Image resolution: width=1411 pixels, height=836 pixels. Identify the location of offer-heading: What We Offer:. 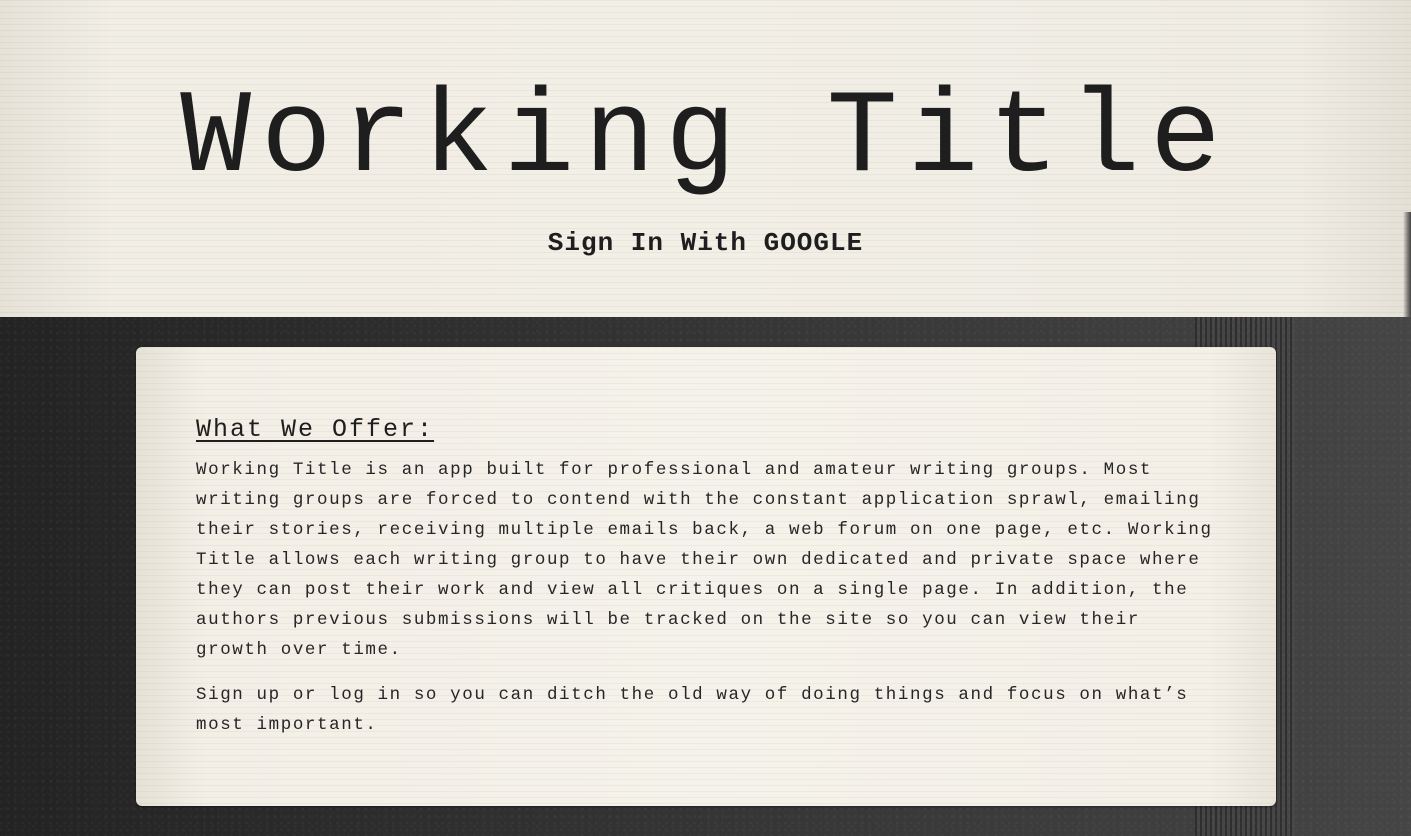
(315, 429).